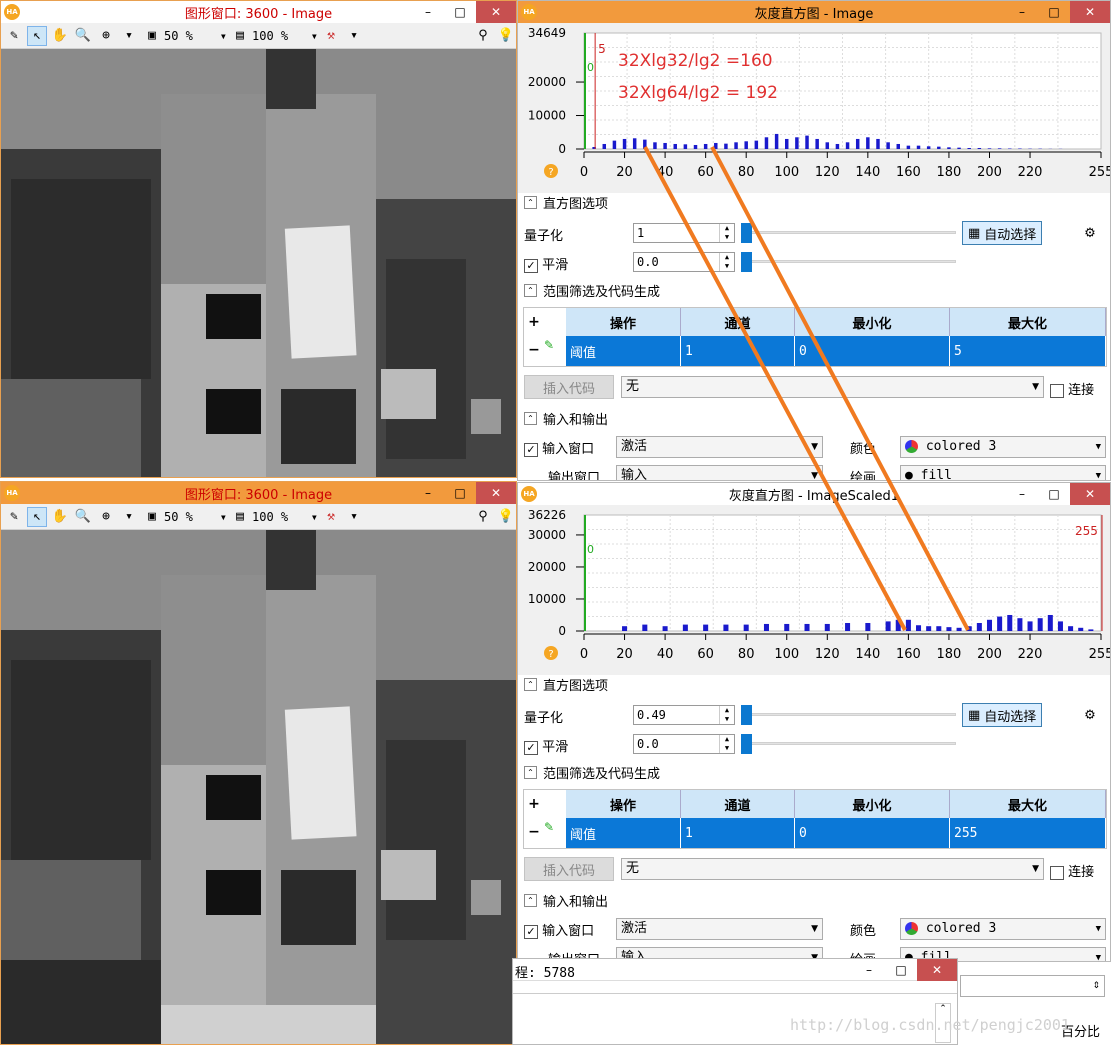 This screenshot has width=1111, height=1045. Describe the element at coordinates (814, 12) in the screenshot. I see `title-bar: HA 灰度直方图 - Image – □ ✕` at that location.